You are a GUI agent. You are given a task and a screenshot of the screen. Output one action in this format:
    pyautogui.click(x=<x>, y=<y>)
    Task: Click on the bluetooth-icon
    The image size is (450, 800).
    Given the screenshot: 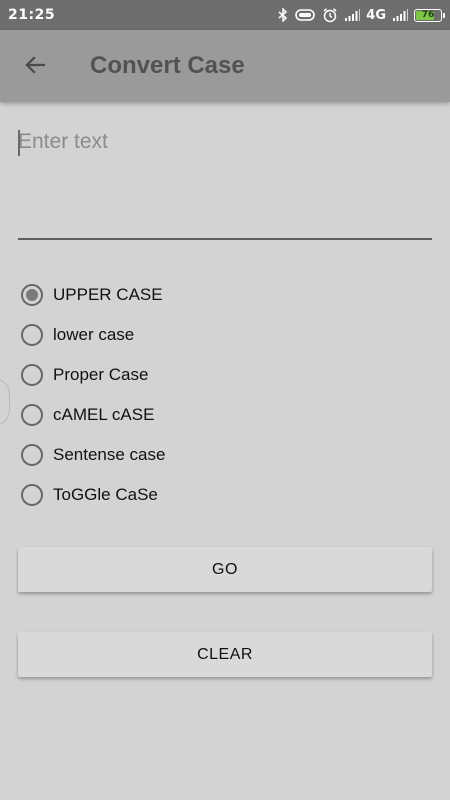 What is the action you would take?
    pyautogui.click(x=283, y=15)
    